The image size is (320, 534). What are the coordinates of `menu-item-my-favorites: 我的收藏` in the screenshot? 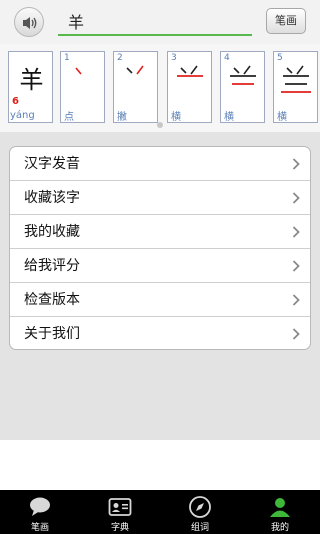 It's located at (160, 232).